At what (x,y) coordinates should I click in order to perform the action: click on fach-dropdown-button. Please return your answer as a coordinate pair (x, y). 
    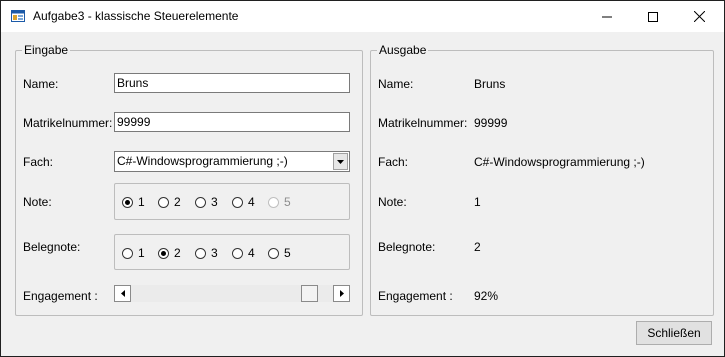
    Looking at the image, I should click on (340, 161).